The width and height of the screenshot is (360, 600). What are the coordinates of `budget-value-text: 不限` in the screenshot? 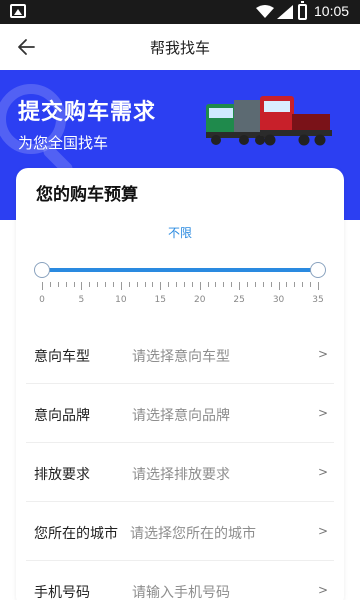 It's located at (179, 233).